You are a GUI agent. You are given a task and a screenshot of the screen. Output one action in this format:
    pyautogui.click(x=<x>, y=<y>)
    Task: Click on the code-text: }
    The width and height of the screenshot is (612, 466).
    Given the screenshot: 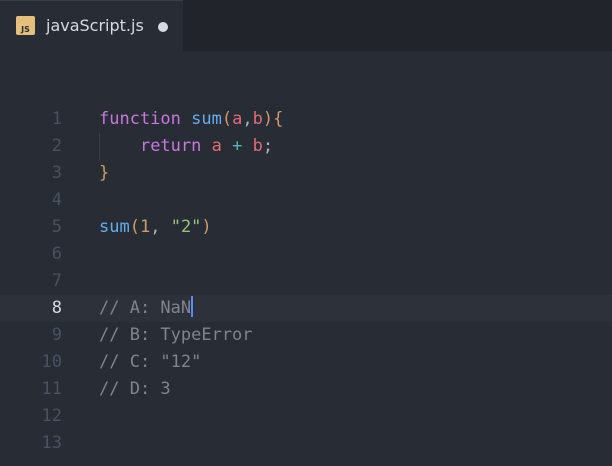 What is the action you would take?
    pyautogui.click(x=104, y=173)
    